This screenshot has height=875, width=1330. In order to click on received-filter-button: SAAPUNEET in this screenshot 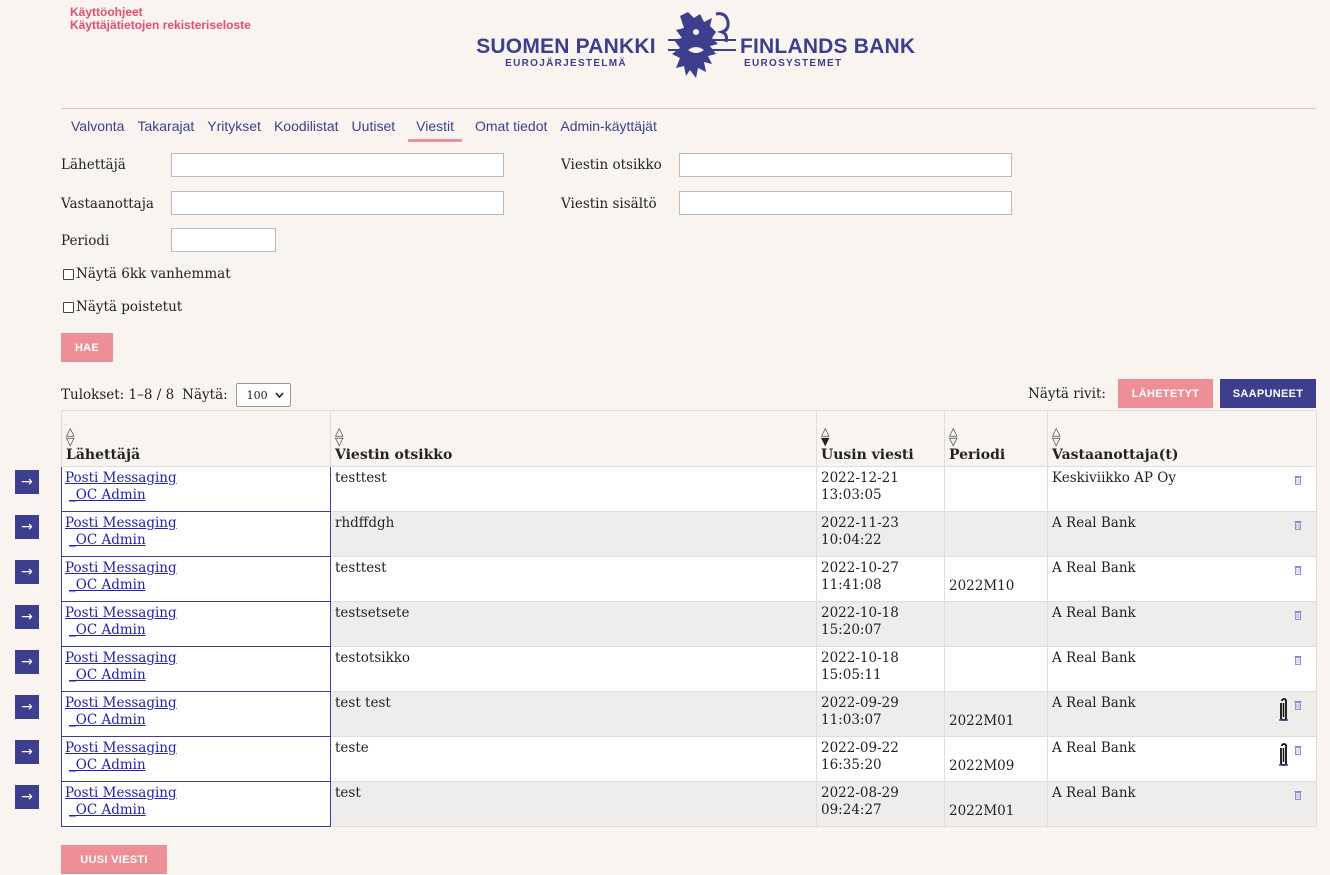, I will do `click(1268, 393)`.